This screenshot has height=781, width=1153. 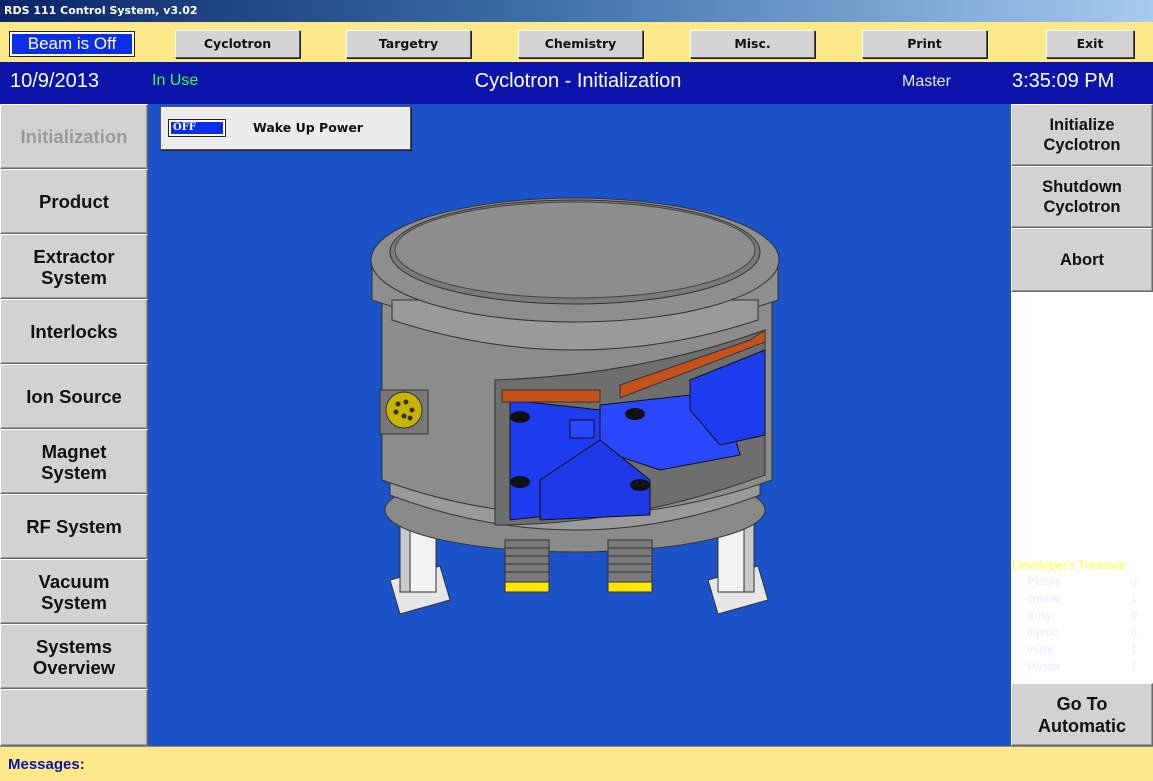 What do you see at coordinates (308, 127) in the screenshot?
I see `wake-up-power-label: Wake Up Power` at bounding box center [308, 127].